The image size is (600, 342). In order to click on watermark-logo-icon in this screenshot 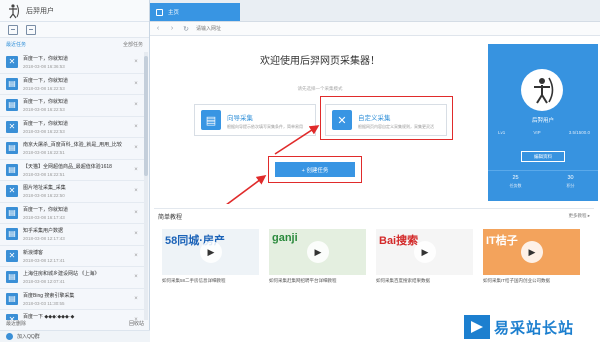, I will do `click(477, 327)`.